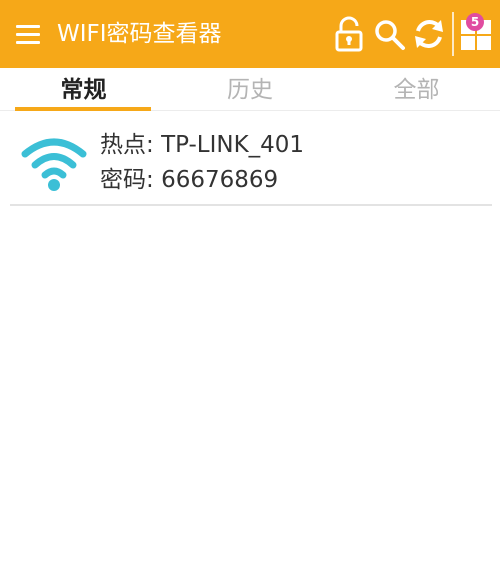 This screenshot has width=500, height=567. Describe the element at coordinates (154, 180) in the screenshot. I see `password-colon: :` at that location.